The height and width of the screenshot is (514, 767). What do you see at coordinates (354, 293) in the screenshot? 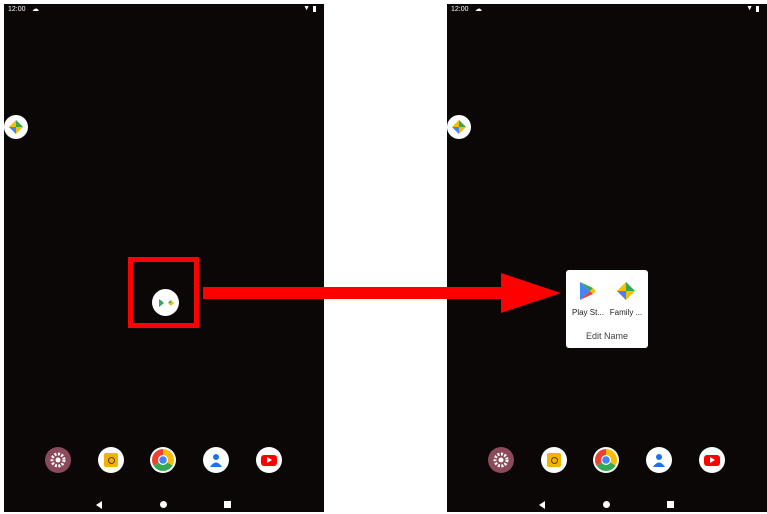
I see `annotation-arrow-shaft` at bounding box center [354, 293].